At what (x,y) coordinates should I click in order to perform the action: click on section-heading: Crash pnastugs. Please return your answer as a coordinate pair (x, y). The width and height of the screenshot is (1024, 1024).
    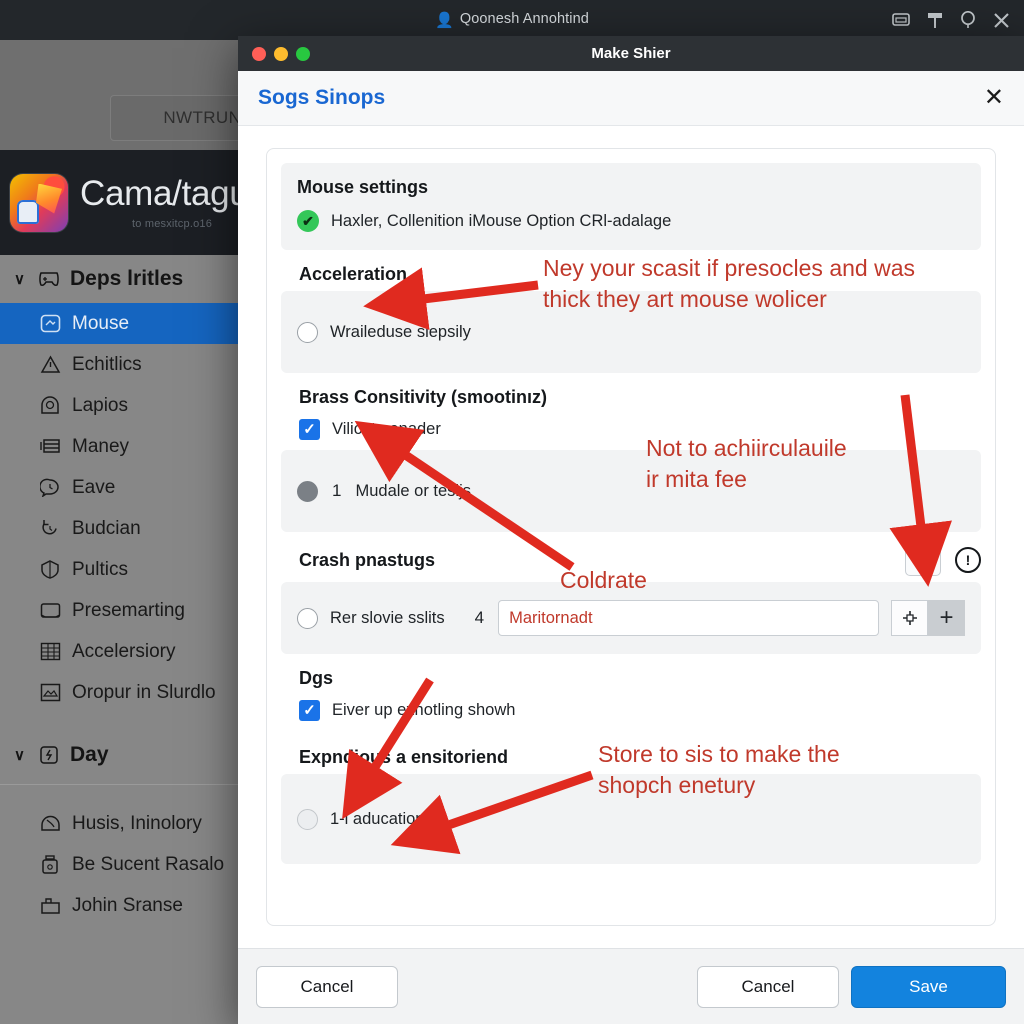
    Looking at the image, I should click on (367, 559).